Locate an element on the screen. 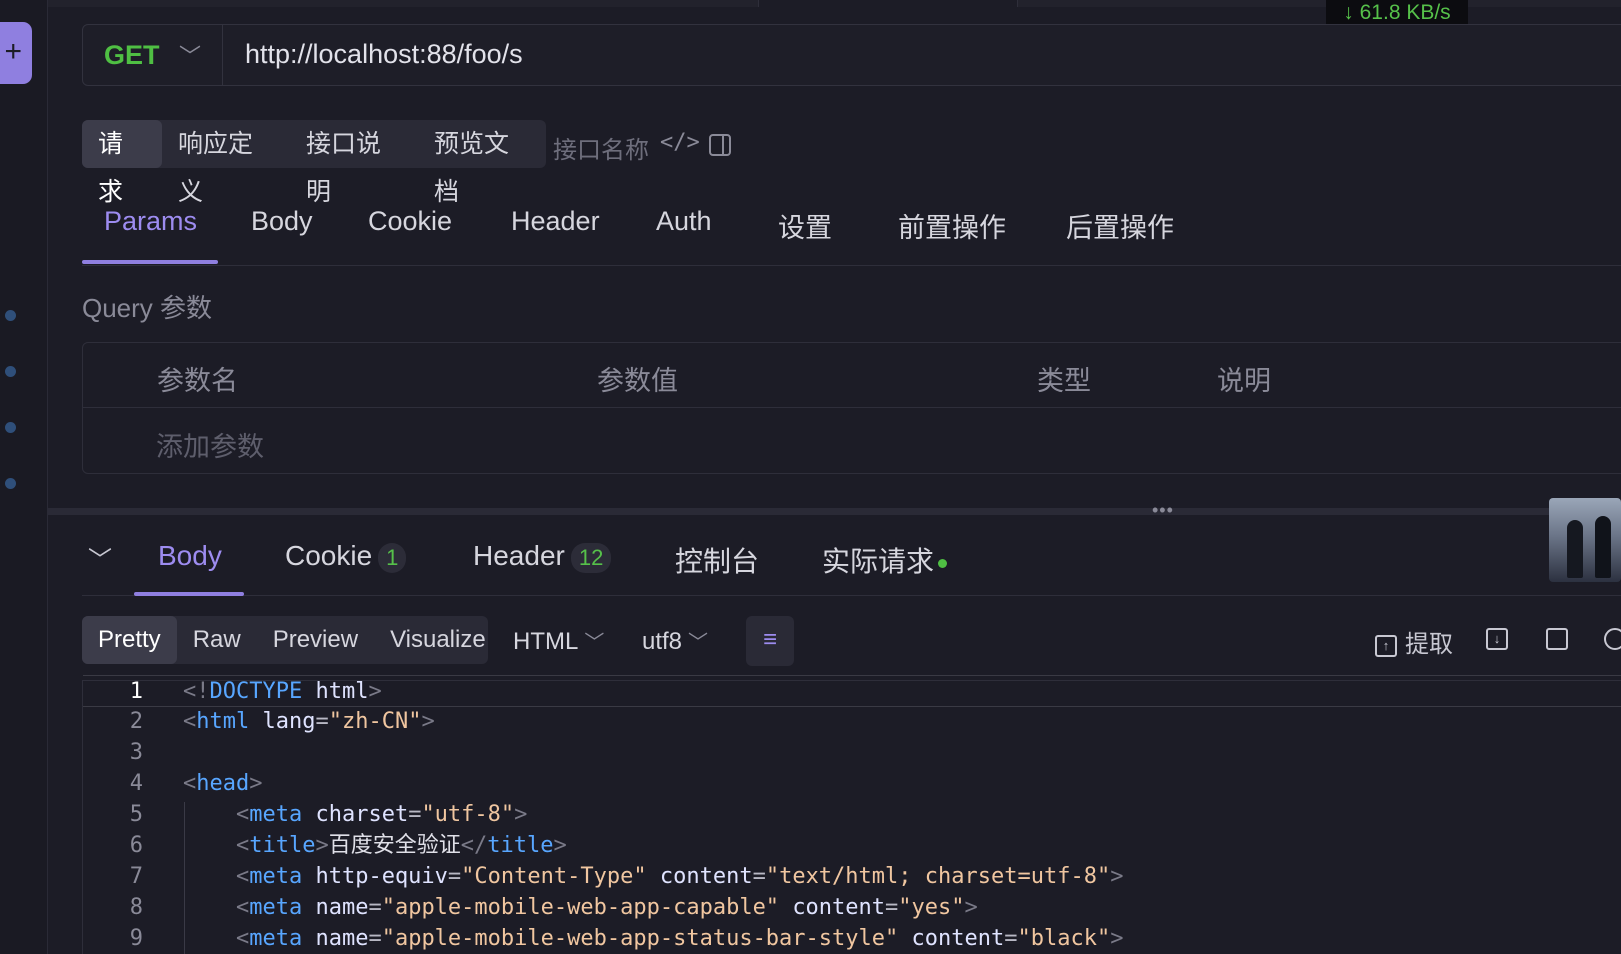 The image size is (1621, 954). code-line: 6 <title>百度安全验证</title> is located at coordinates (852, 846).